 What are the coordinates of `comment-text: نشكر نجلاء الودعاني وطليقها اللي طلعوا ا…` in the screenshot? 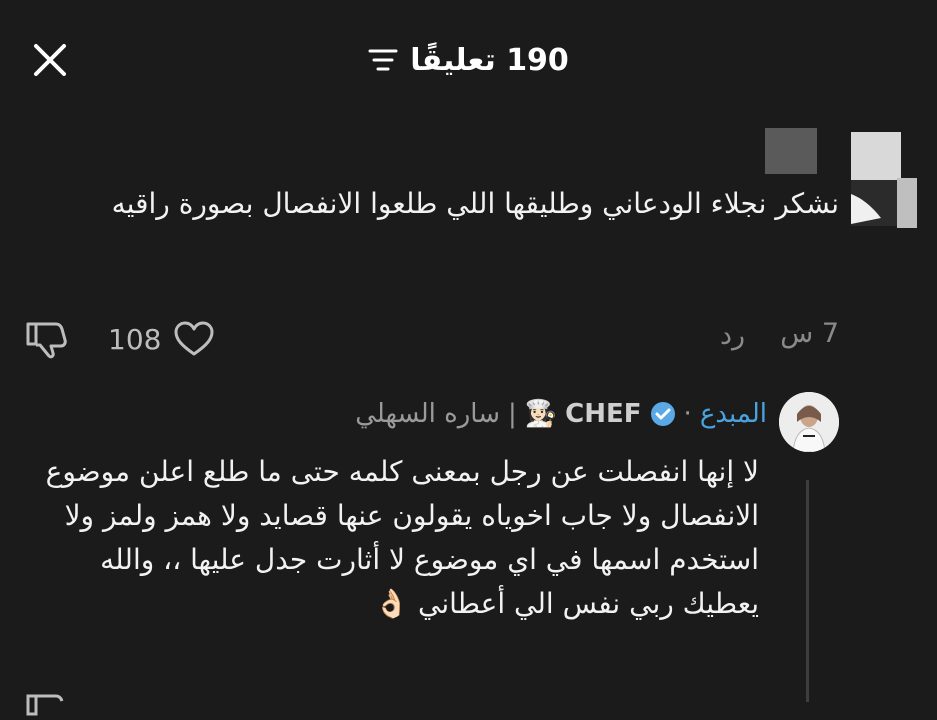 It's located at (475, 203).